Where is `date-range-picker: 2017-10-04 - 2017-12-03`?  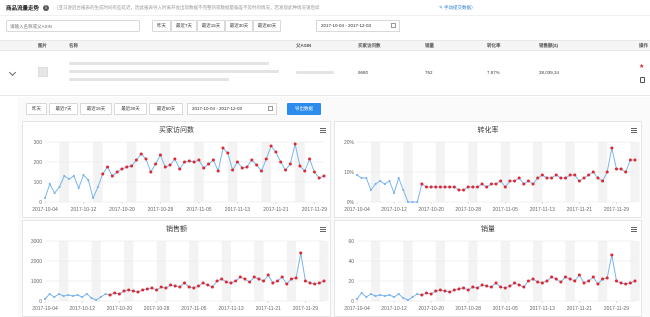 date-range-picker: 2017-10-04 - 2017-12-03 is located at coordinates (358, 26).